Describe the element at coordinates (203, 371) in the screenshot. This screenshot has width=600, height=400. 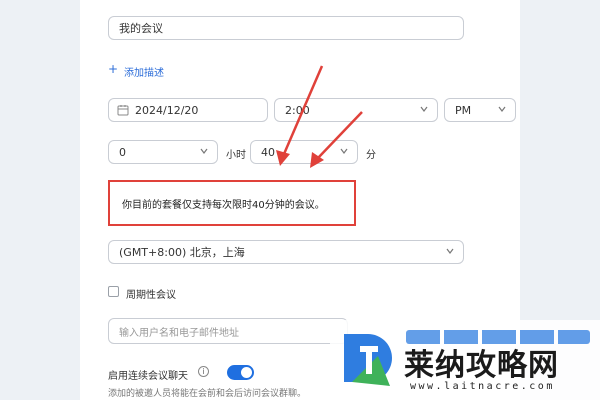
I see `info-icon: i` at that location.